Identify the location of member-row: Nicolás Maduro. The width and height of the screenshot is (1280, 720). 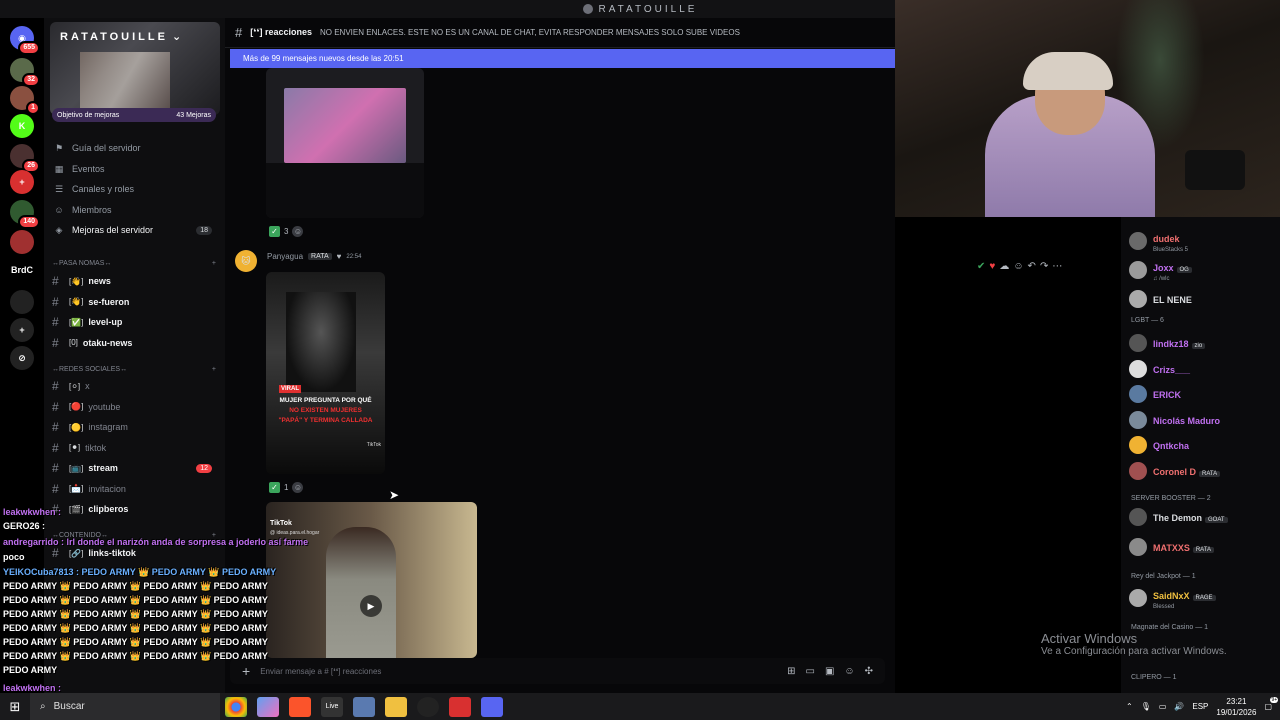
(1204, 420).